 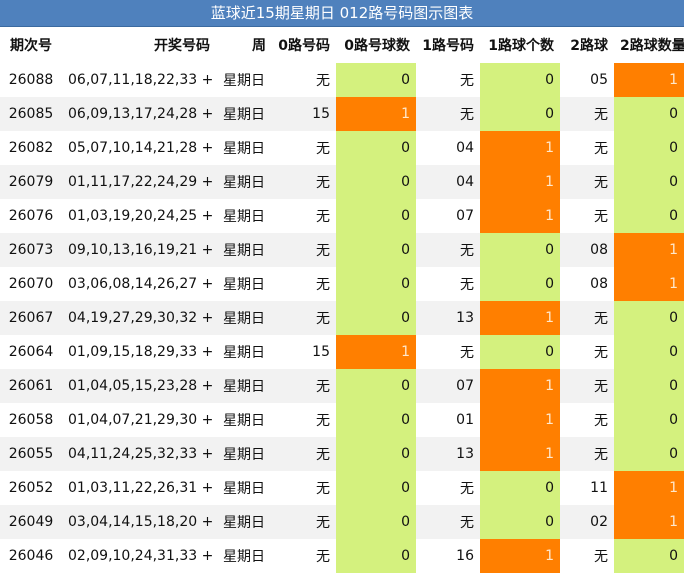 I want to click on cell-numbers: 09,10,13,16,19,21 + 08, so click(x=139, y=250).